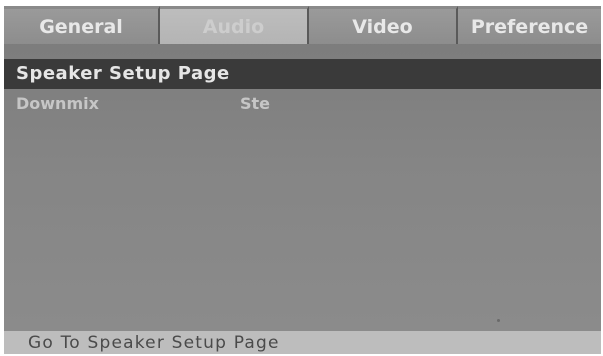 The height and width of the screenshot is (356, 603). I want to click on menu-tab-bar: General Audio Video Preference, so click(302, 25).